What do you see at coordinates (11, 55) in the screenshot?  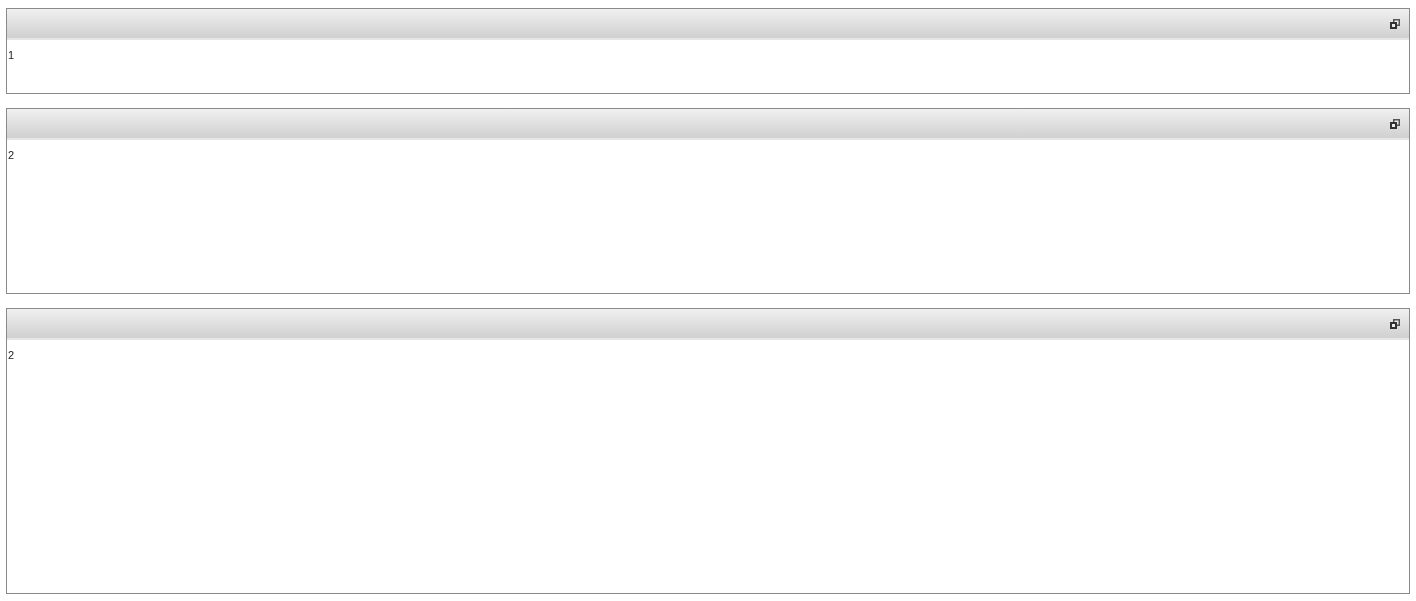 I see `panel-content: 1` at bounding box center [11, 55].